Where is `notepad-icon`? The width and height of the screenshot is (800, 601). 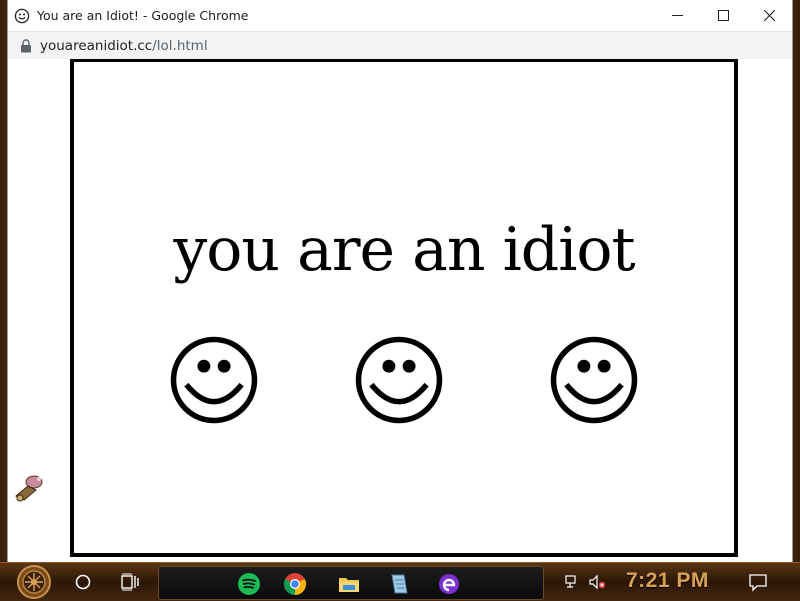
notepad-icon is located at coordinates (399, 584).